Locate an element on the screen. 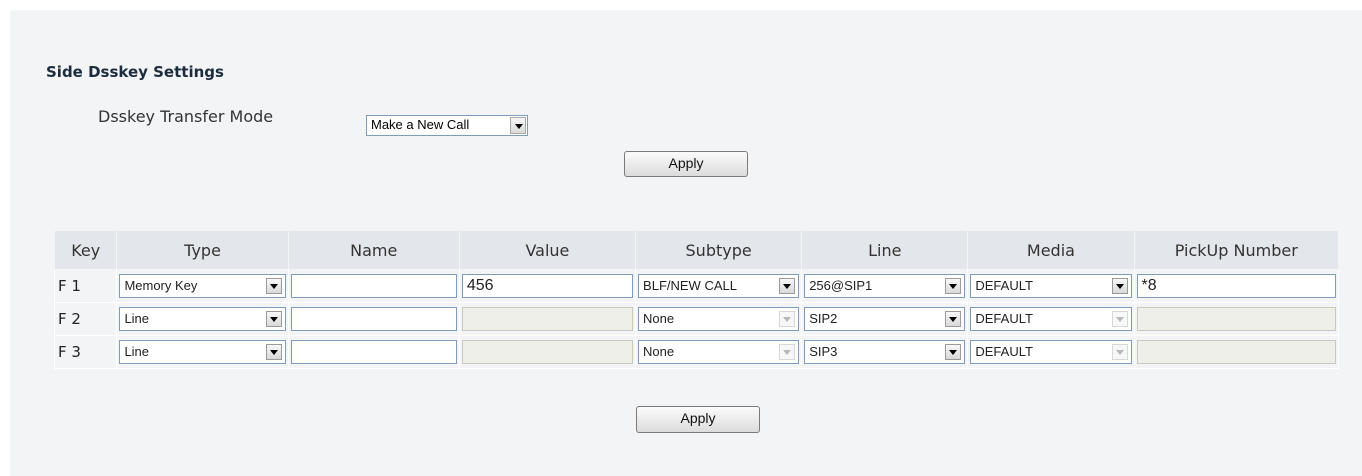  key-label: F 3 is located at coordinates (85, 352).